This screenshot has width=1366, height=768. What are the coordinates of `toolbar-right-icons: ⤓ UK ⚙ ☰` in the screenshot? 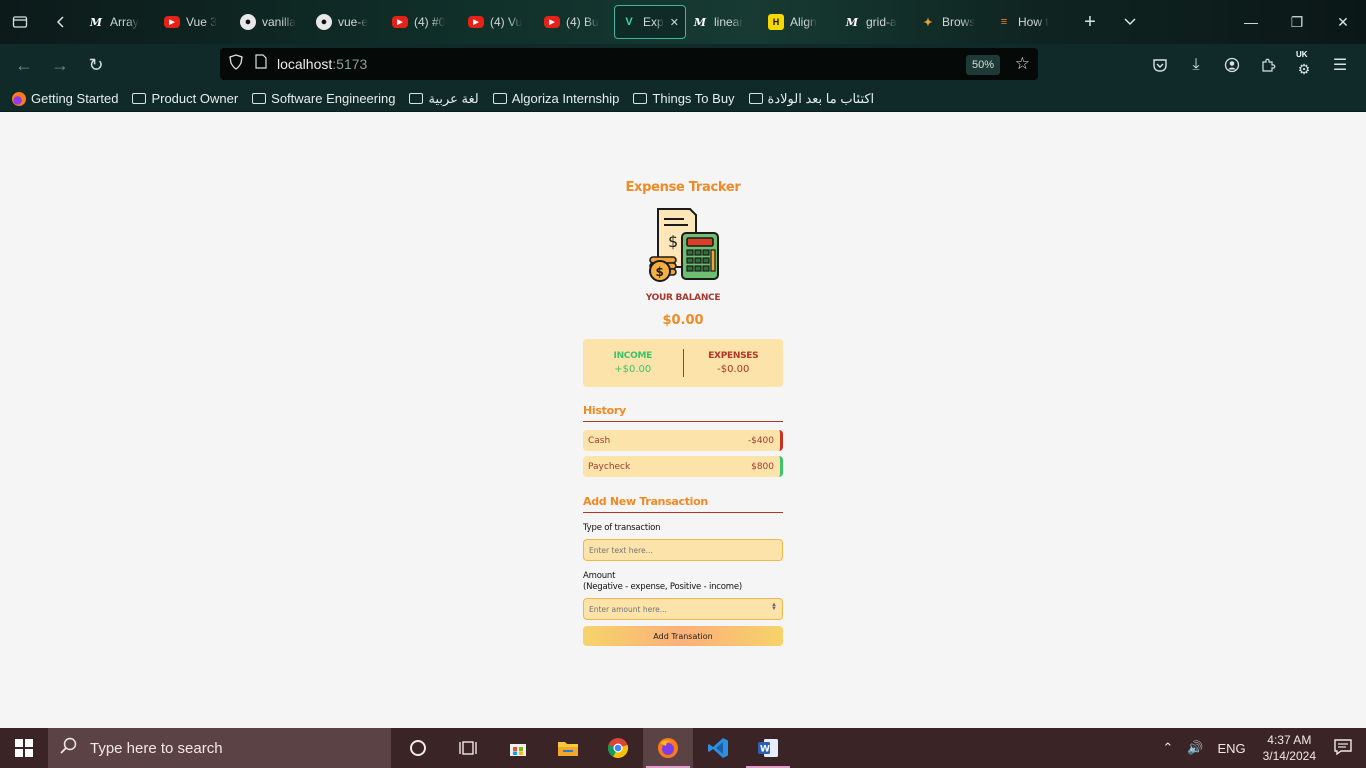 It's located at (1250, 65).